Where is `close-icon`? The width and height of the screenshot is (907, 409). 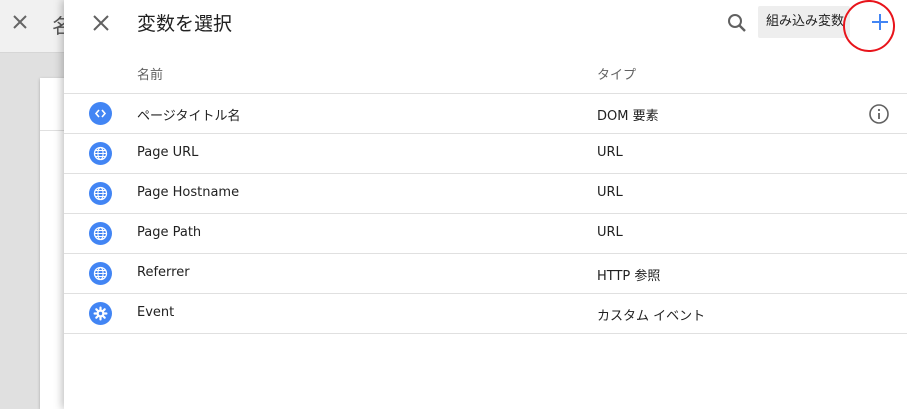 close-icon is located at coordinates (101, 23).